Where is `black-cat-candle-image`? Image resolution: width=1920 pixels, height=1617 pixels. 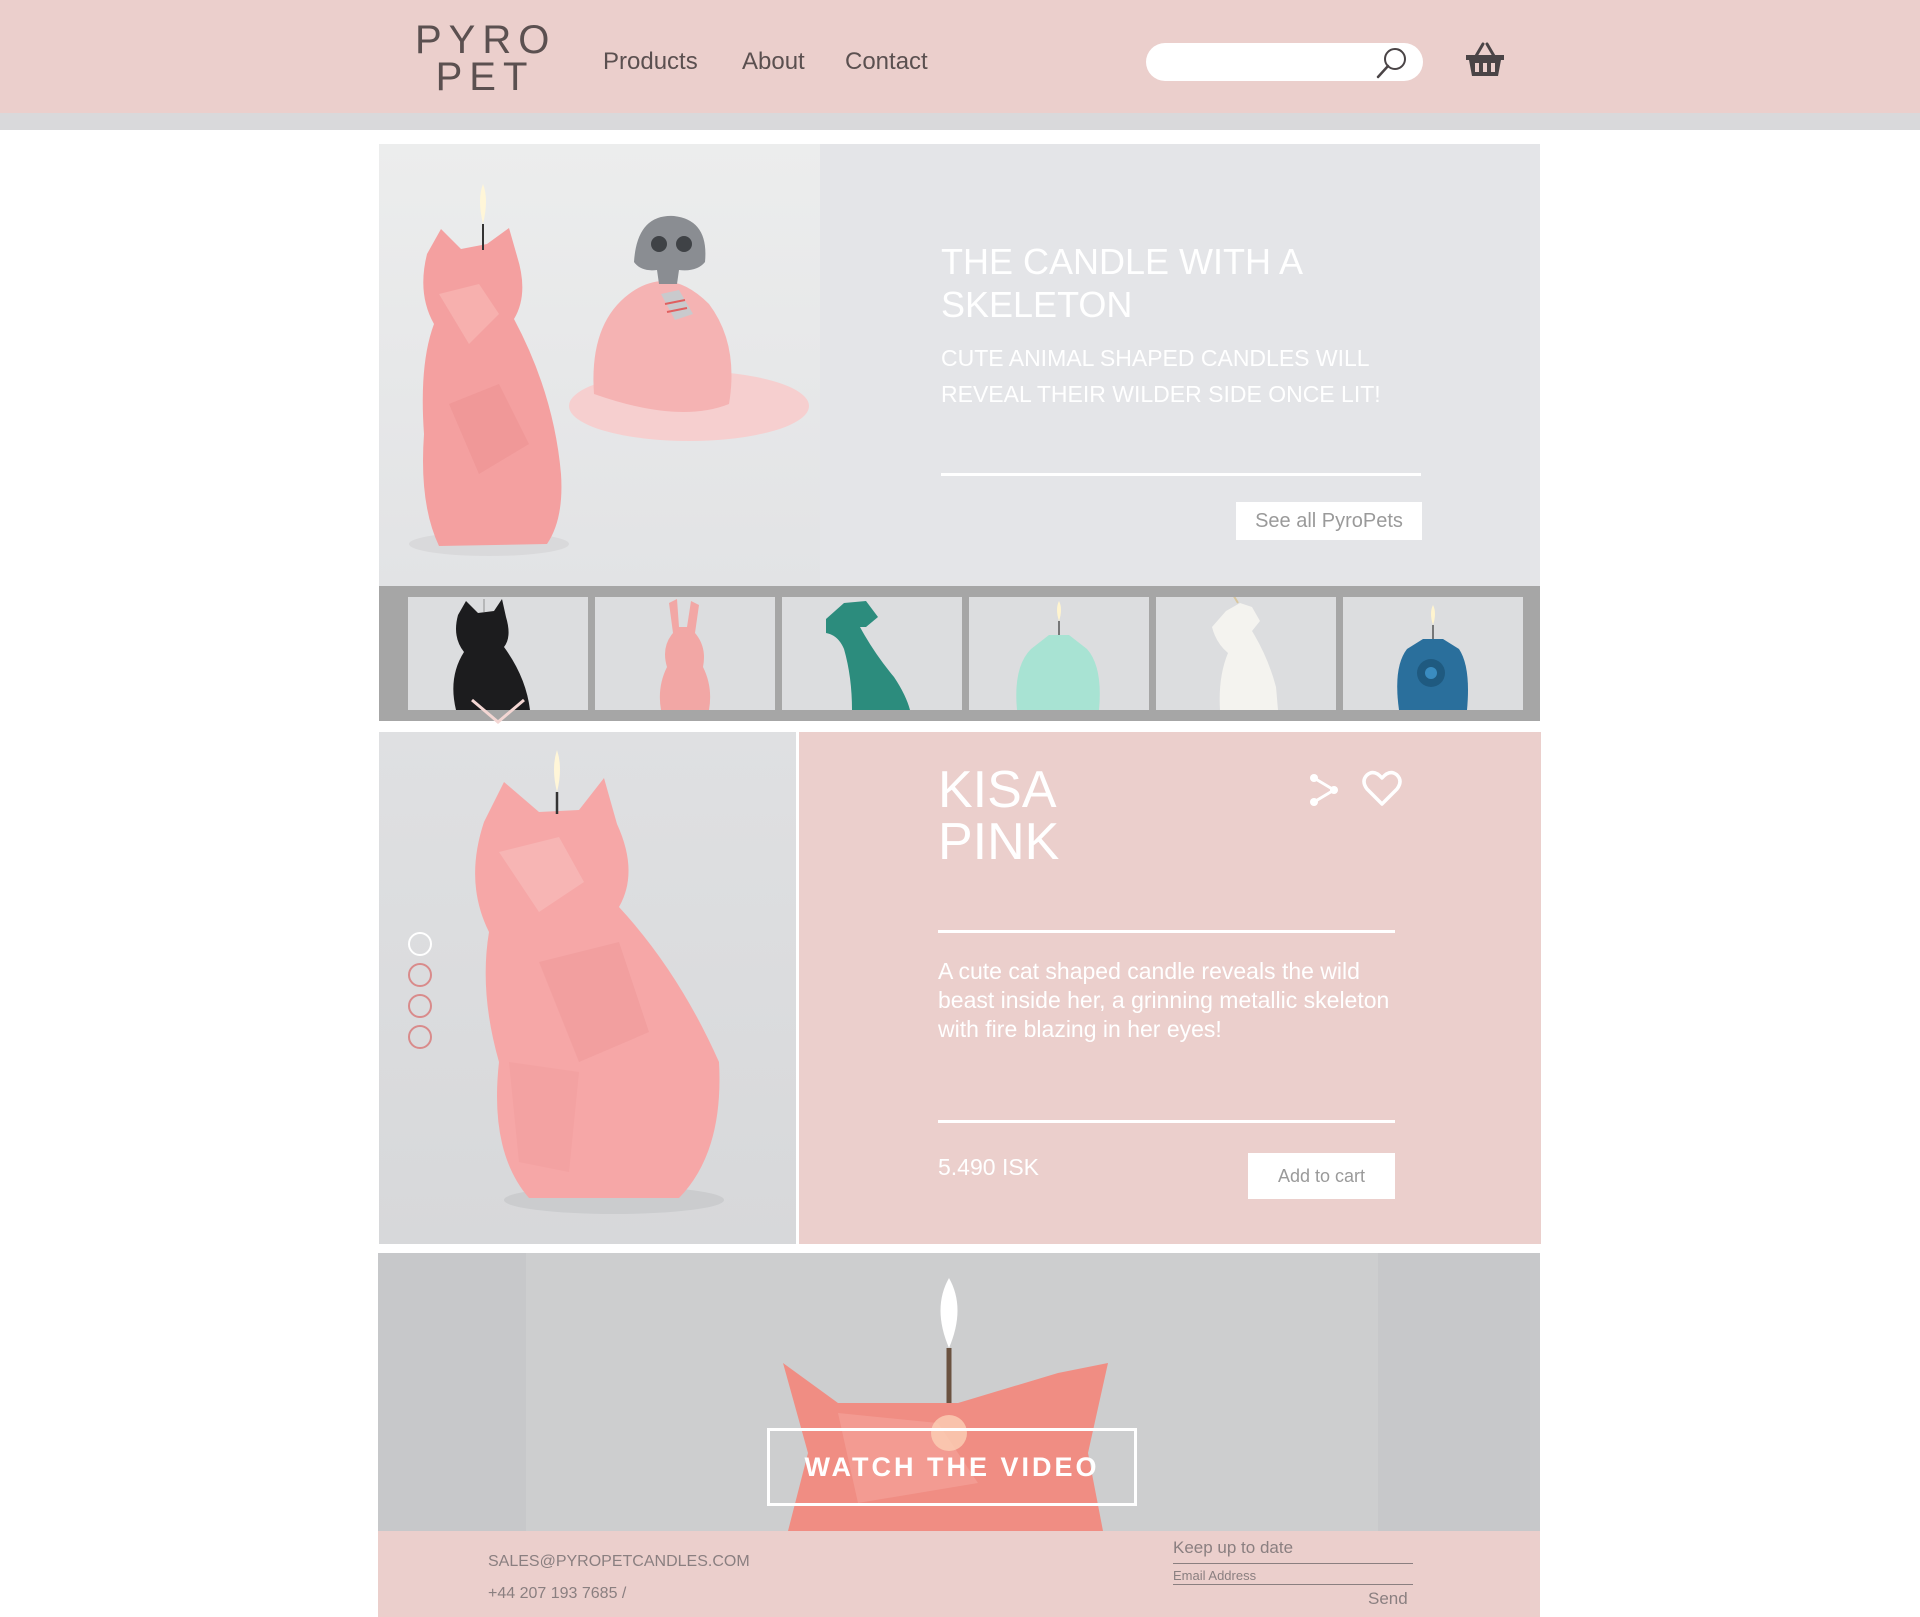
black-cat-candle-image is located at coordinates (491, 654).